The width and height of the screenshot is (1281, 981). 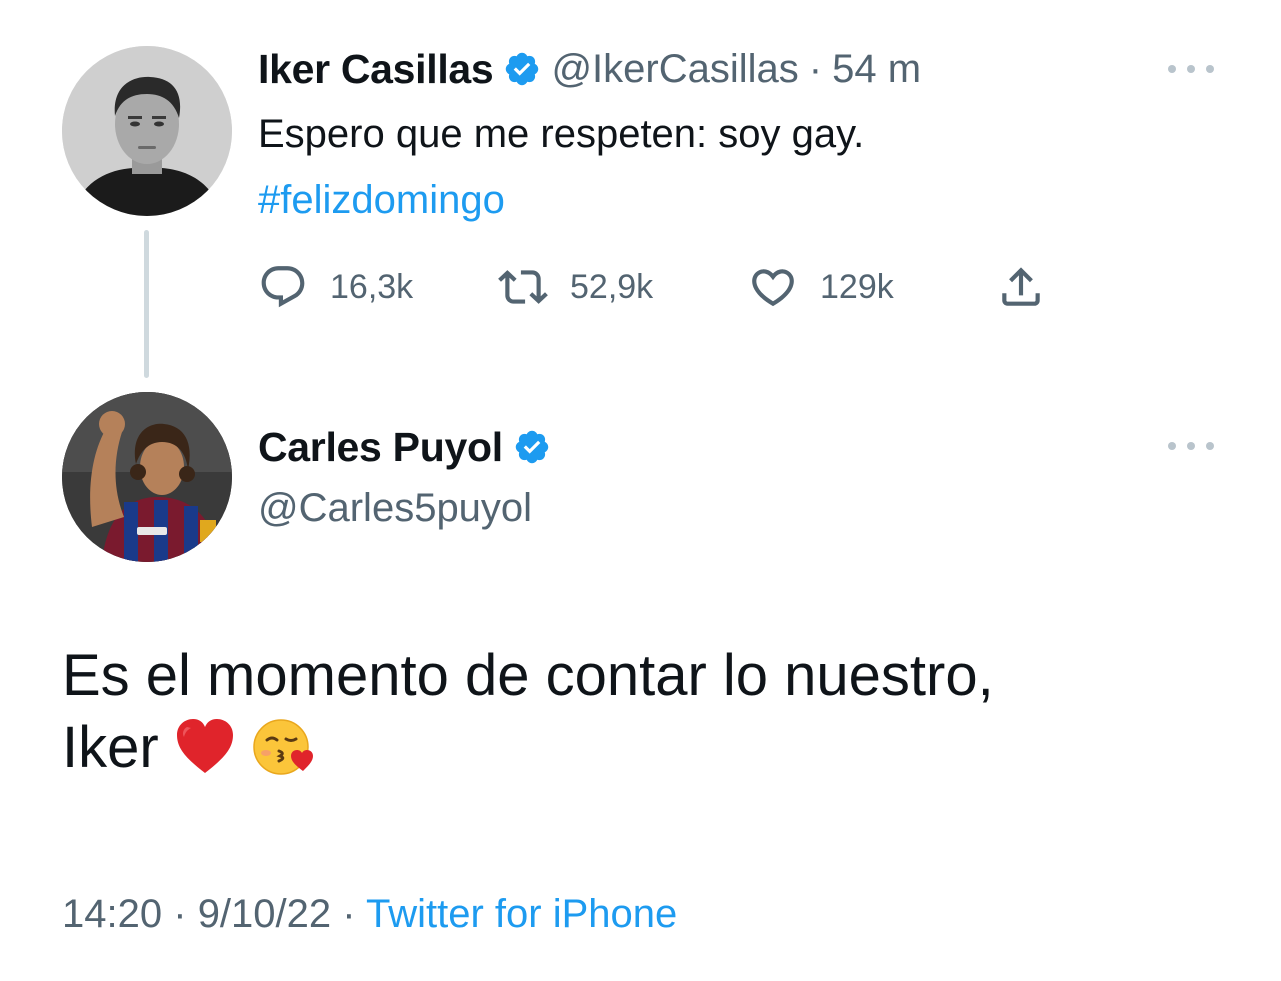 What do you see at coordinates (876, 69) in the screenshot?
I see `tweet-time: 54 m` at bounding box center [876, 69].